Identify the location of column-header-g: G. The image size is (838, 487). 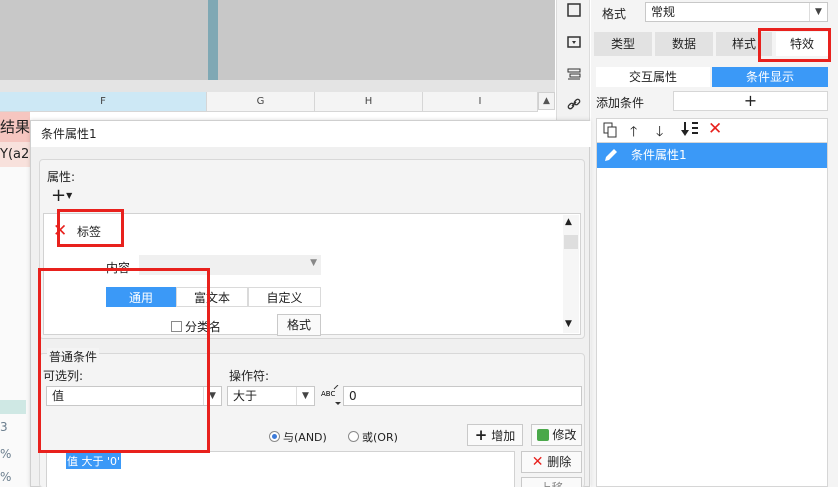
(261, 102).